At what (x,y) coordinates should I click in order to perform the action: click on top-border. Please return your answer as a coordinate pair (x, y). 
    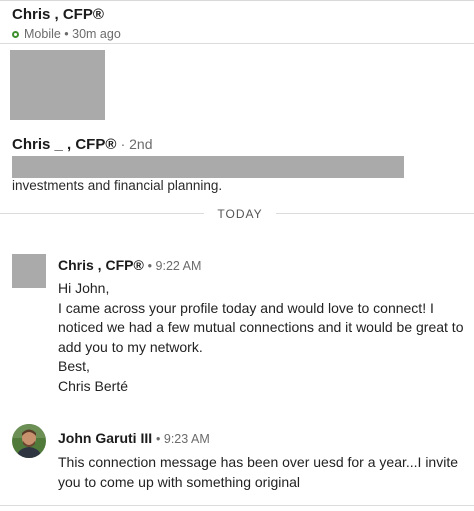
    Looking at the image, I should click on (237, 0).